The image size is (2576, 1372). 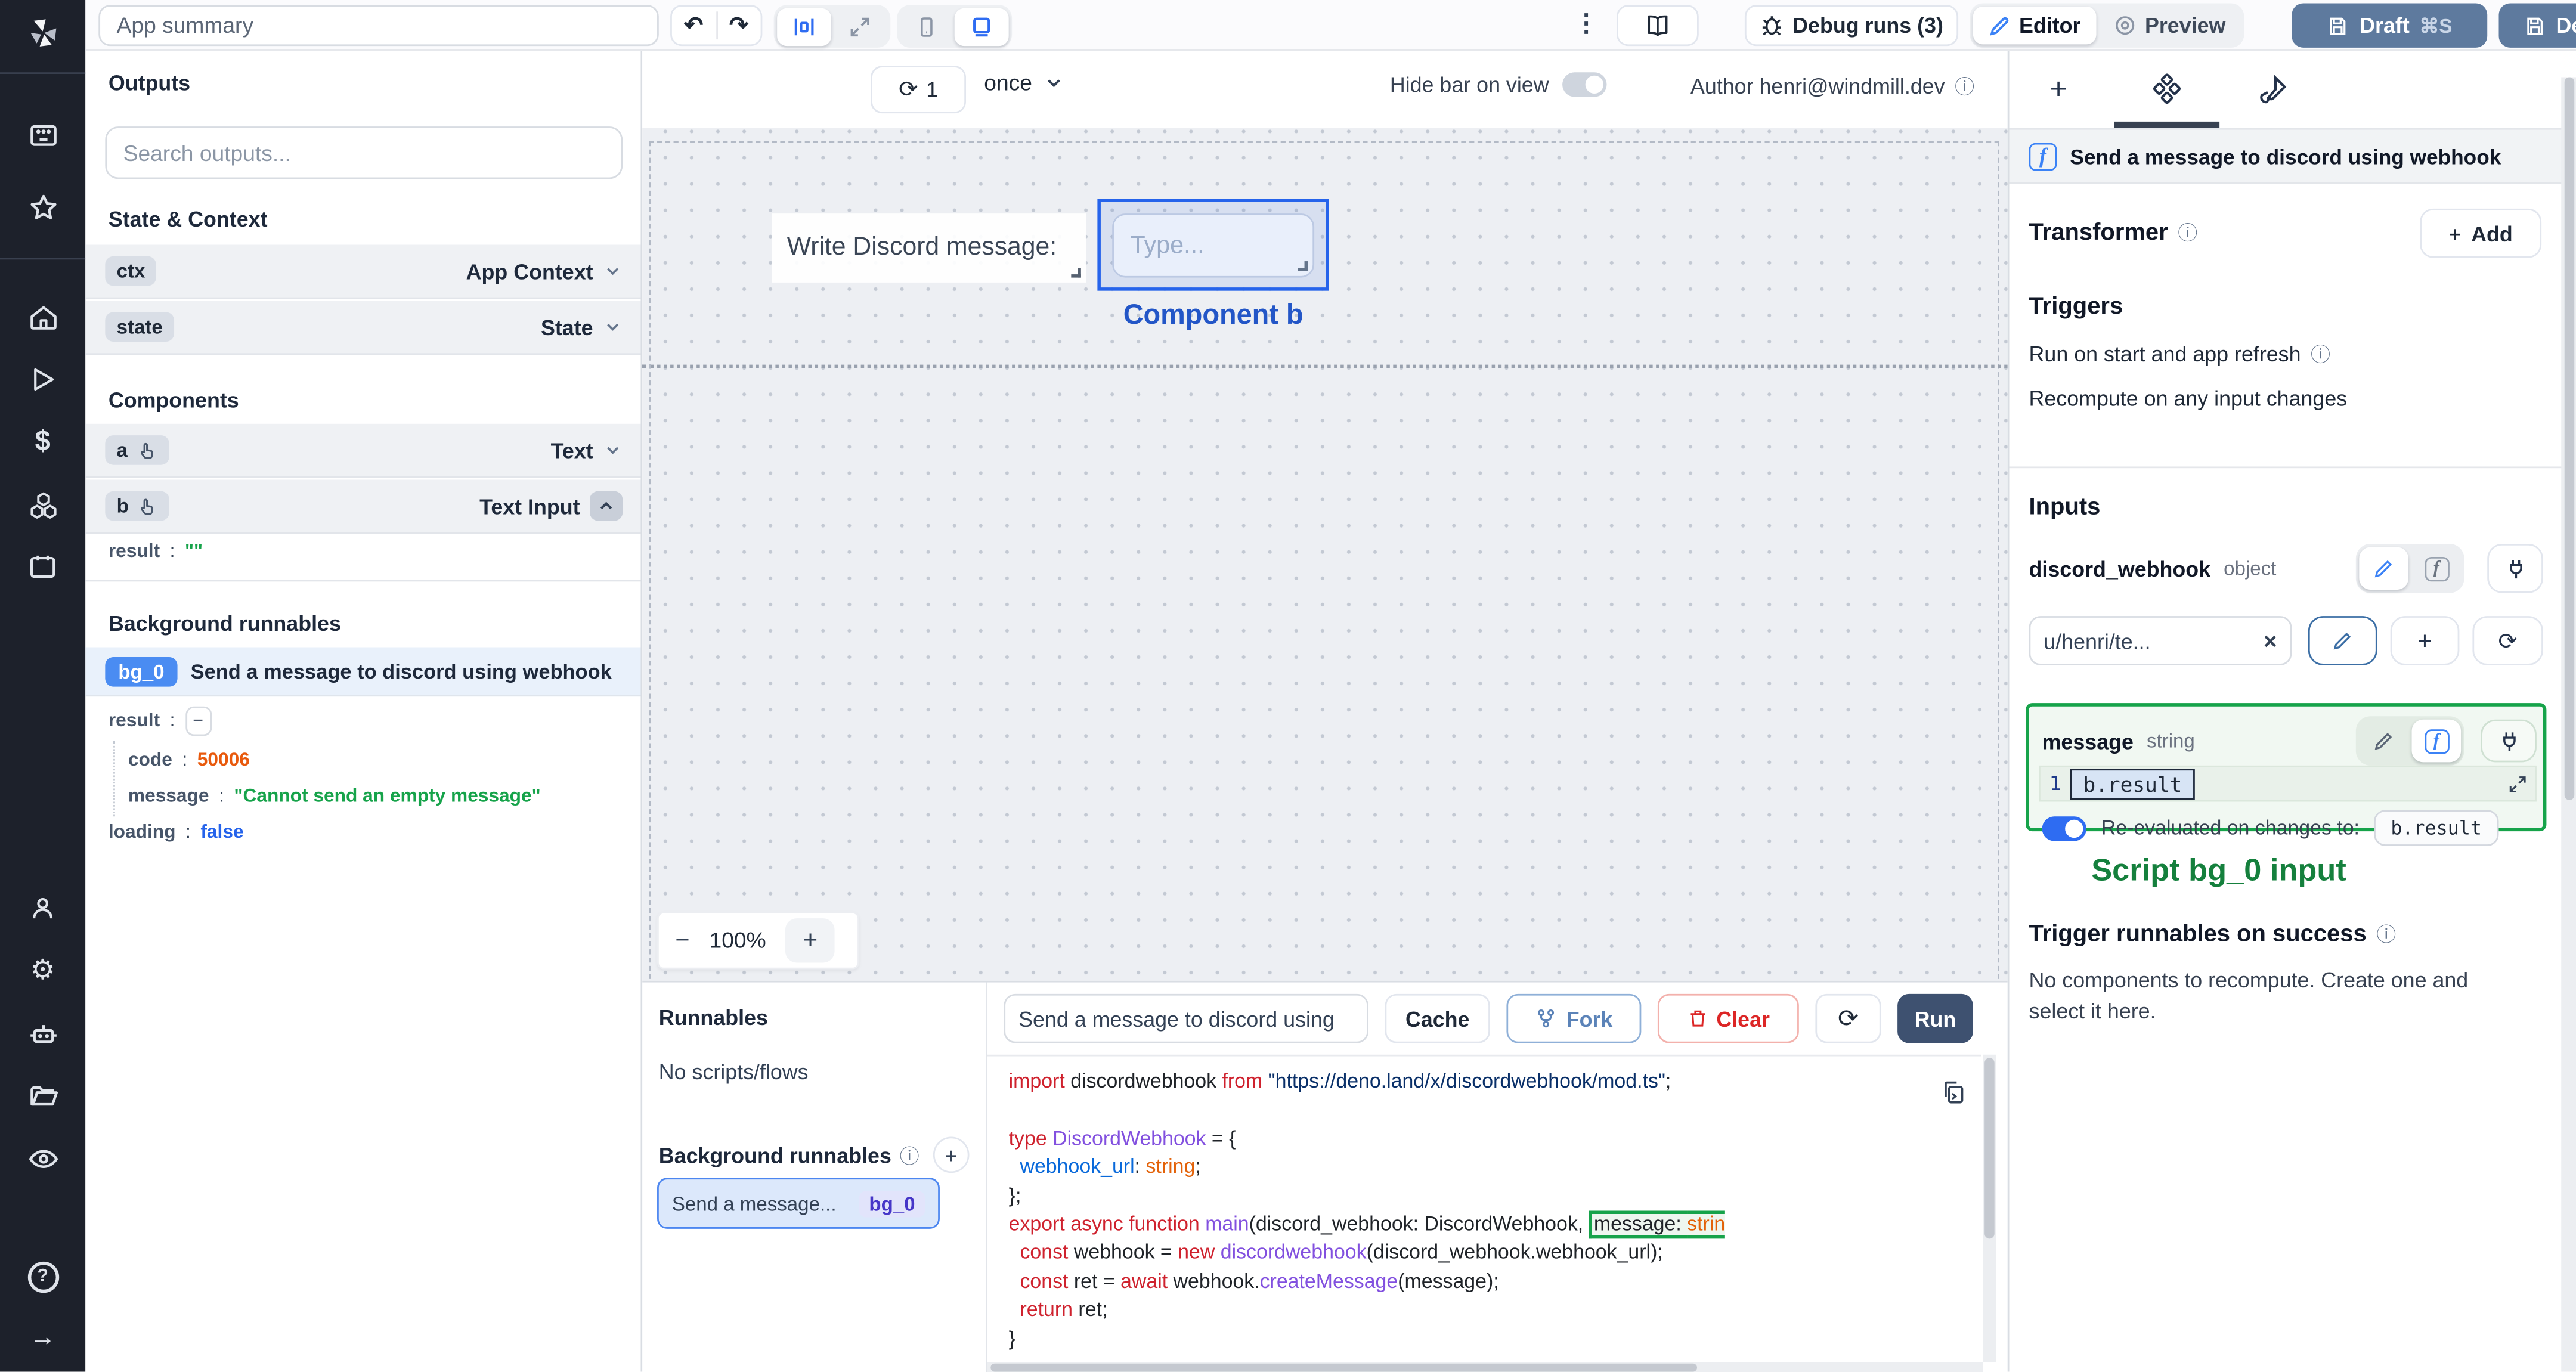 I want to click on component-a-row: a Text, so click(x=363, y=450).